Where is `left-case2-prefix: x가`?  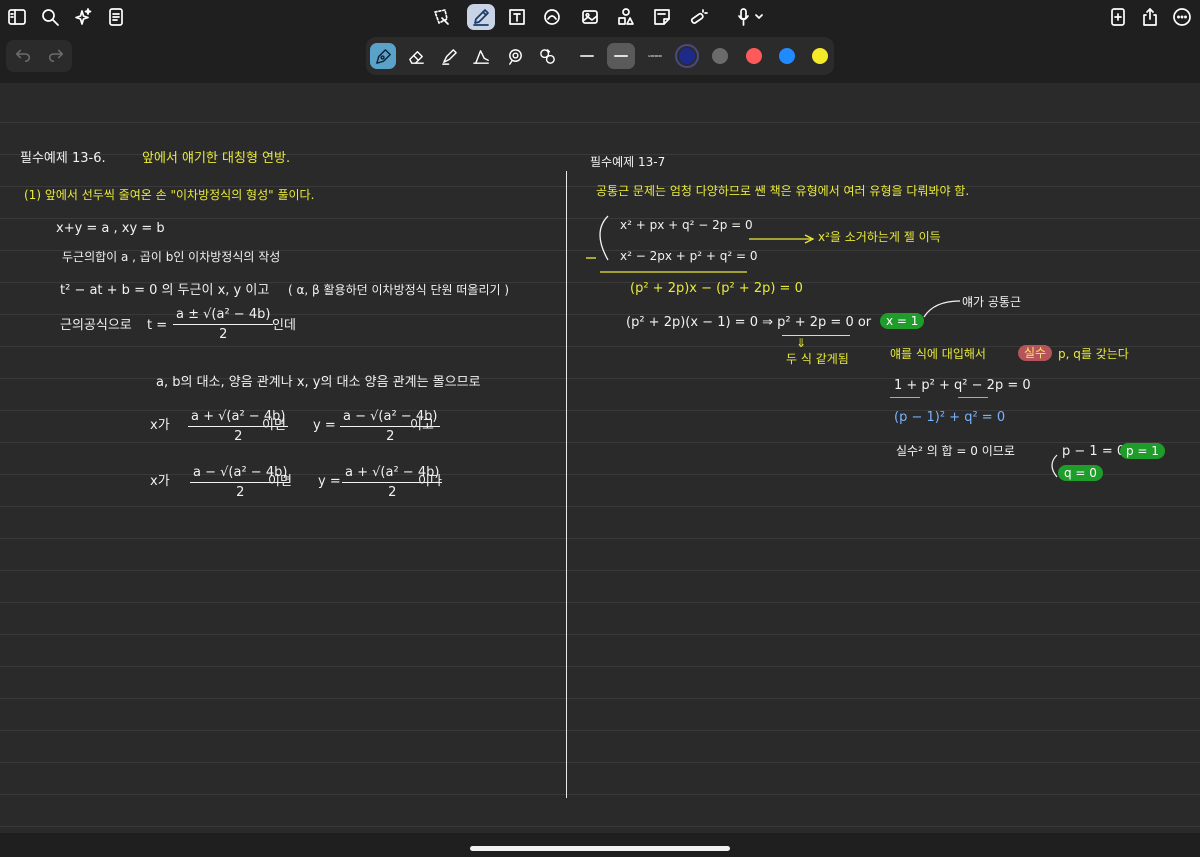 left-case2-prefix: x가 is located at coordinates (160, 481).